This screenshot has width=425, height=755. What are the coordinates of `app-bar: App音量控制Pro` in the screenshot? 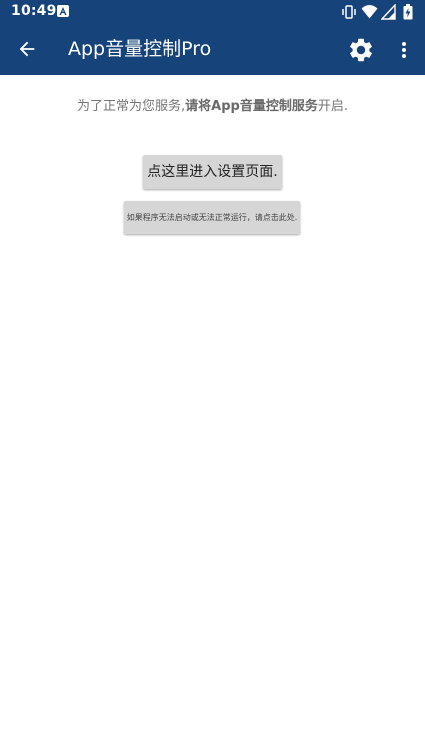 It's located at (212, 49).